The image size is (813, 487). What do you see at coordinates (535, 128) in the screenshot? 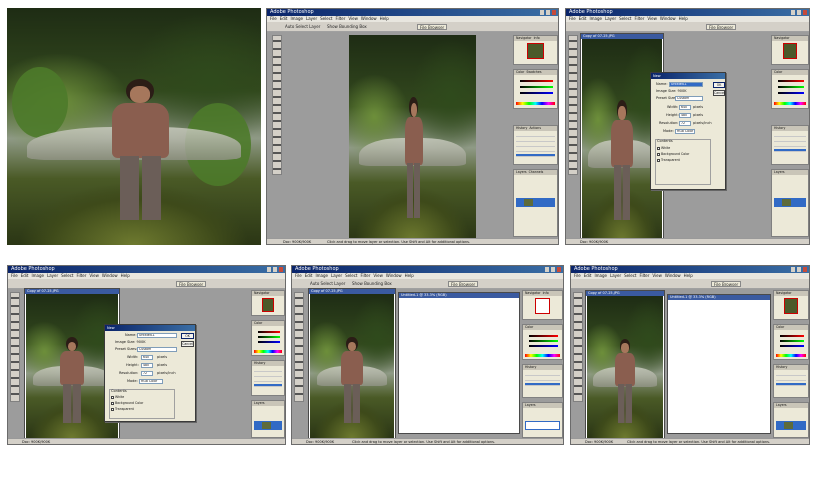
I see `tab-actions: Actions` at bounding box center [535, 128].